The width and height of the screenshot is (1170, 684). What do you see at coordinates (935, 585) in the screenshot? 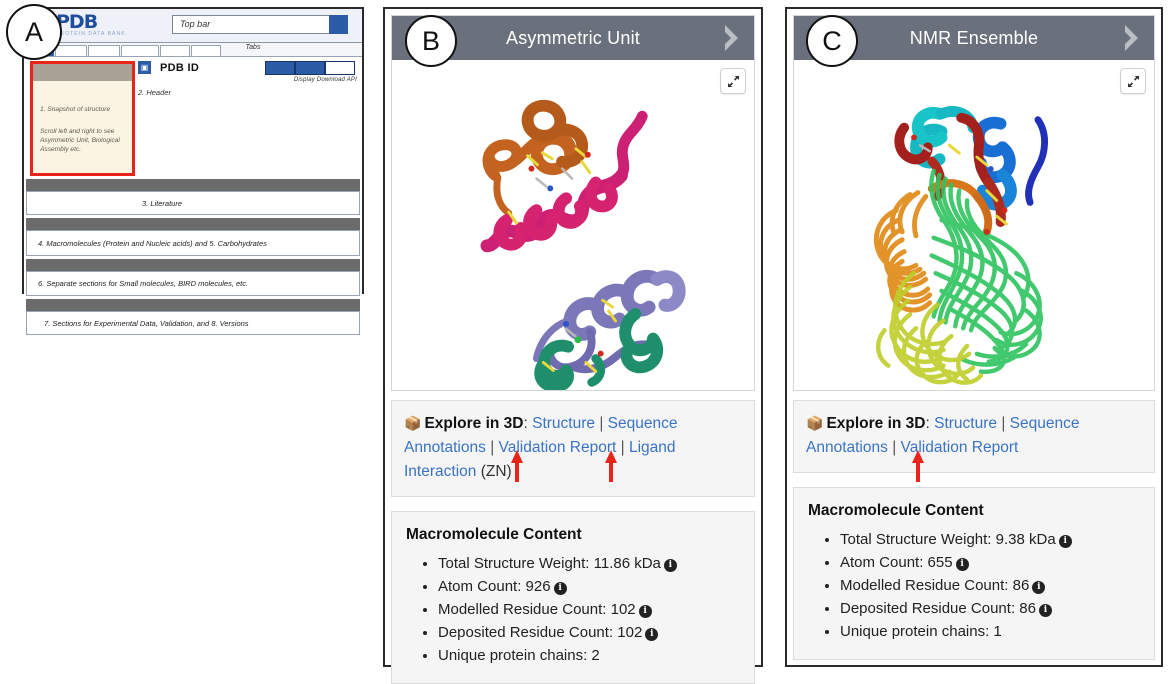
I see `item-text: Modelled Residue Count: 86` at bounding box center [935, 585].